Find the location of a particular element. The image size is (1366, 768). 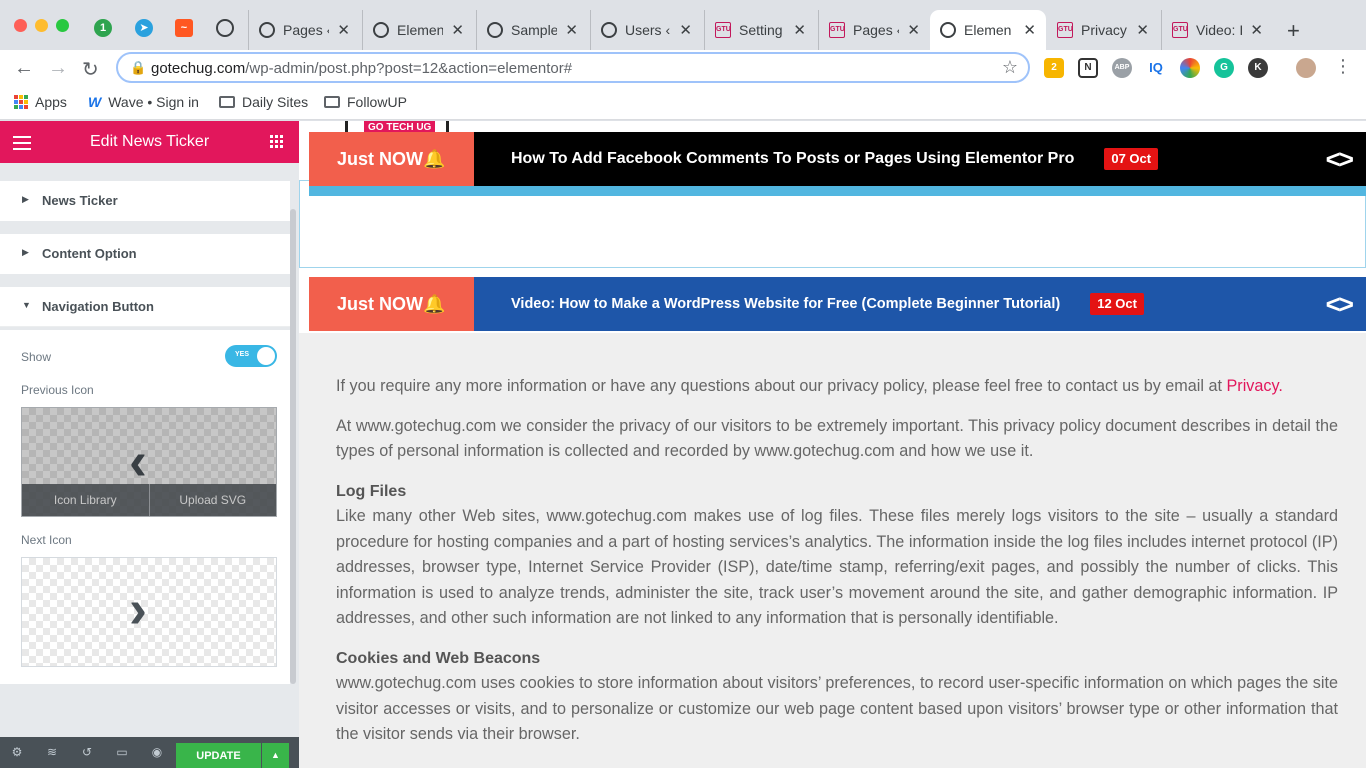

profile-avatar is located at coordinates (1306, 68).